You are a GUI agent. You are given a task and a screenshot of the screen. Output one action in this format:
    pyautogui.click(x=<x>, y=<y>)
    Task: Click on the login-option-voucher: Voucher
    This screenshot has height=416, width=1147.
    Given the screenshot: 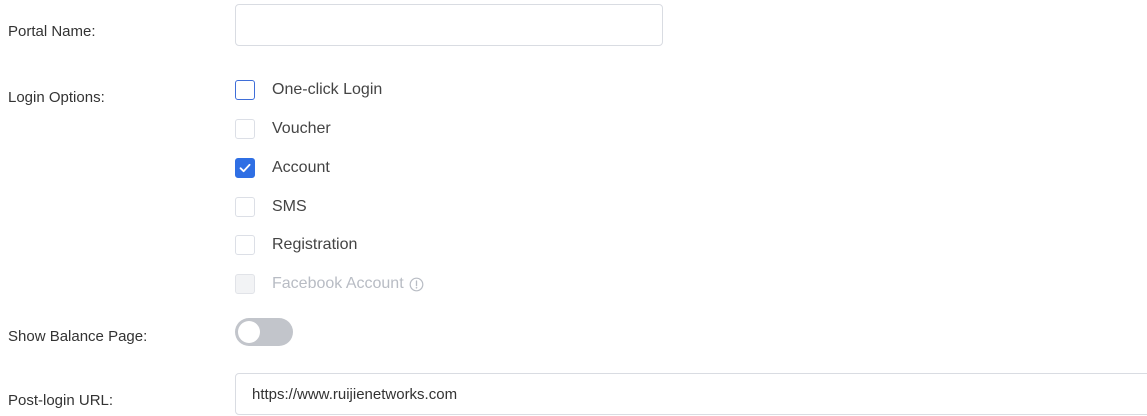 What is the action you would take?
    pyautogui.click(x=283, y=129)
    